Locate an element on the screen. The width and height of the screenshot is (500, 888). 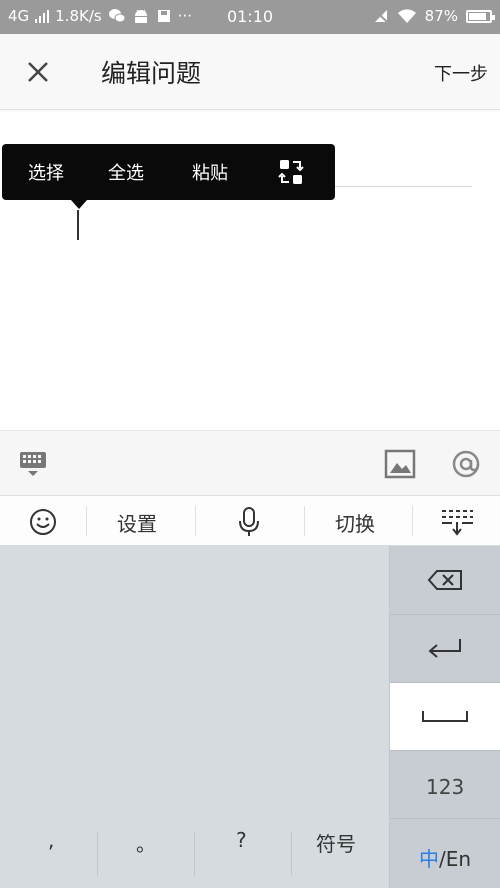
keyboard-bottom-row: , 。 ? 符号 is located at coordinates (194, 853).